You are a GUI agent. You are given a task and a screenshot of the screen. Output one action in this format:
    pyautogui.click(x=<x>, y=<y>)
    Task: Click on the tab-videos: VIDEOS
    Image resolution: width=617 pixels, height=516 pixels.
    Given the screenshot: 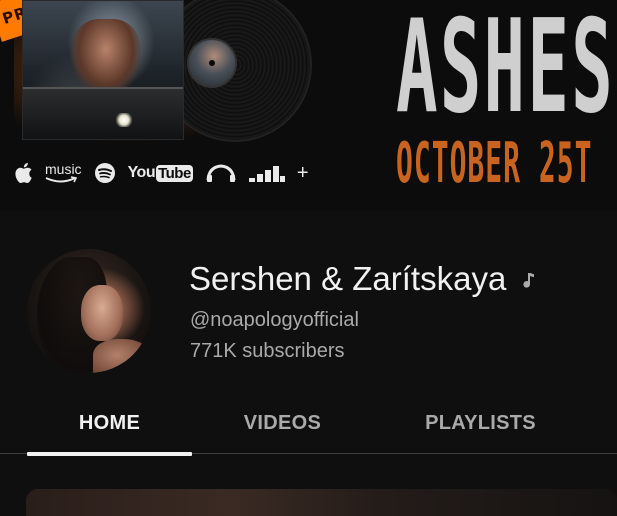 What is the action you would take?
    pyautogui.click(x=282, y=423)
    